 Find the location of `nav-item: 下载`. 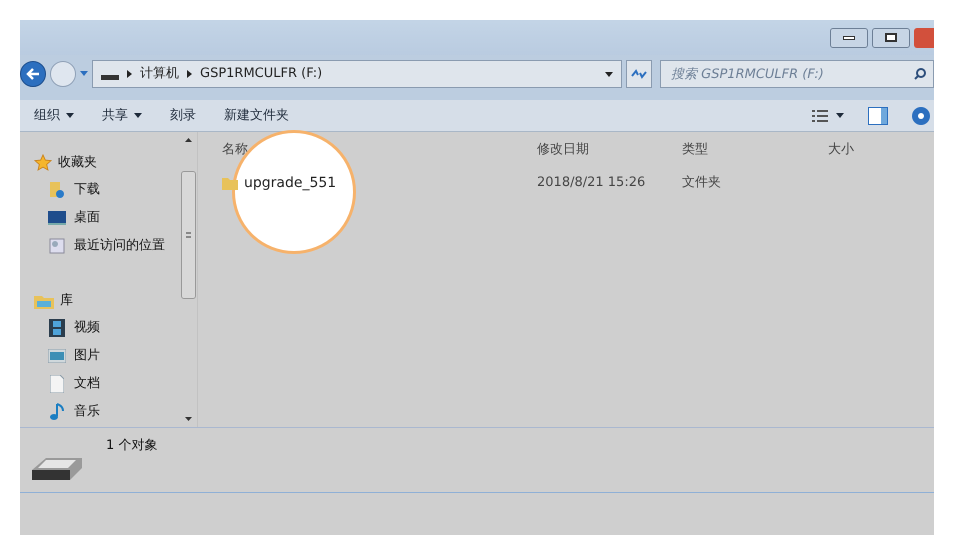

nav-item: 下载 is located at coordinates (107, 190).